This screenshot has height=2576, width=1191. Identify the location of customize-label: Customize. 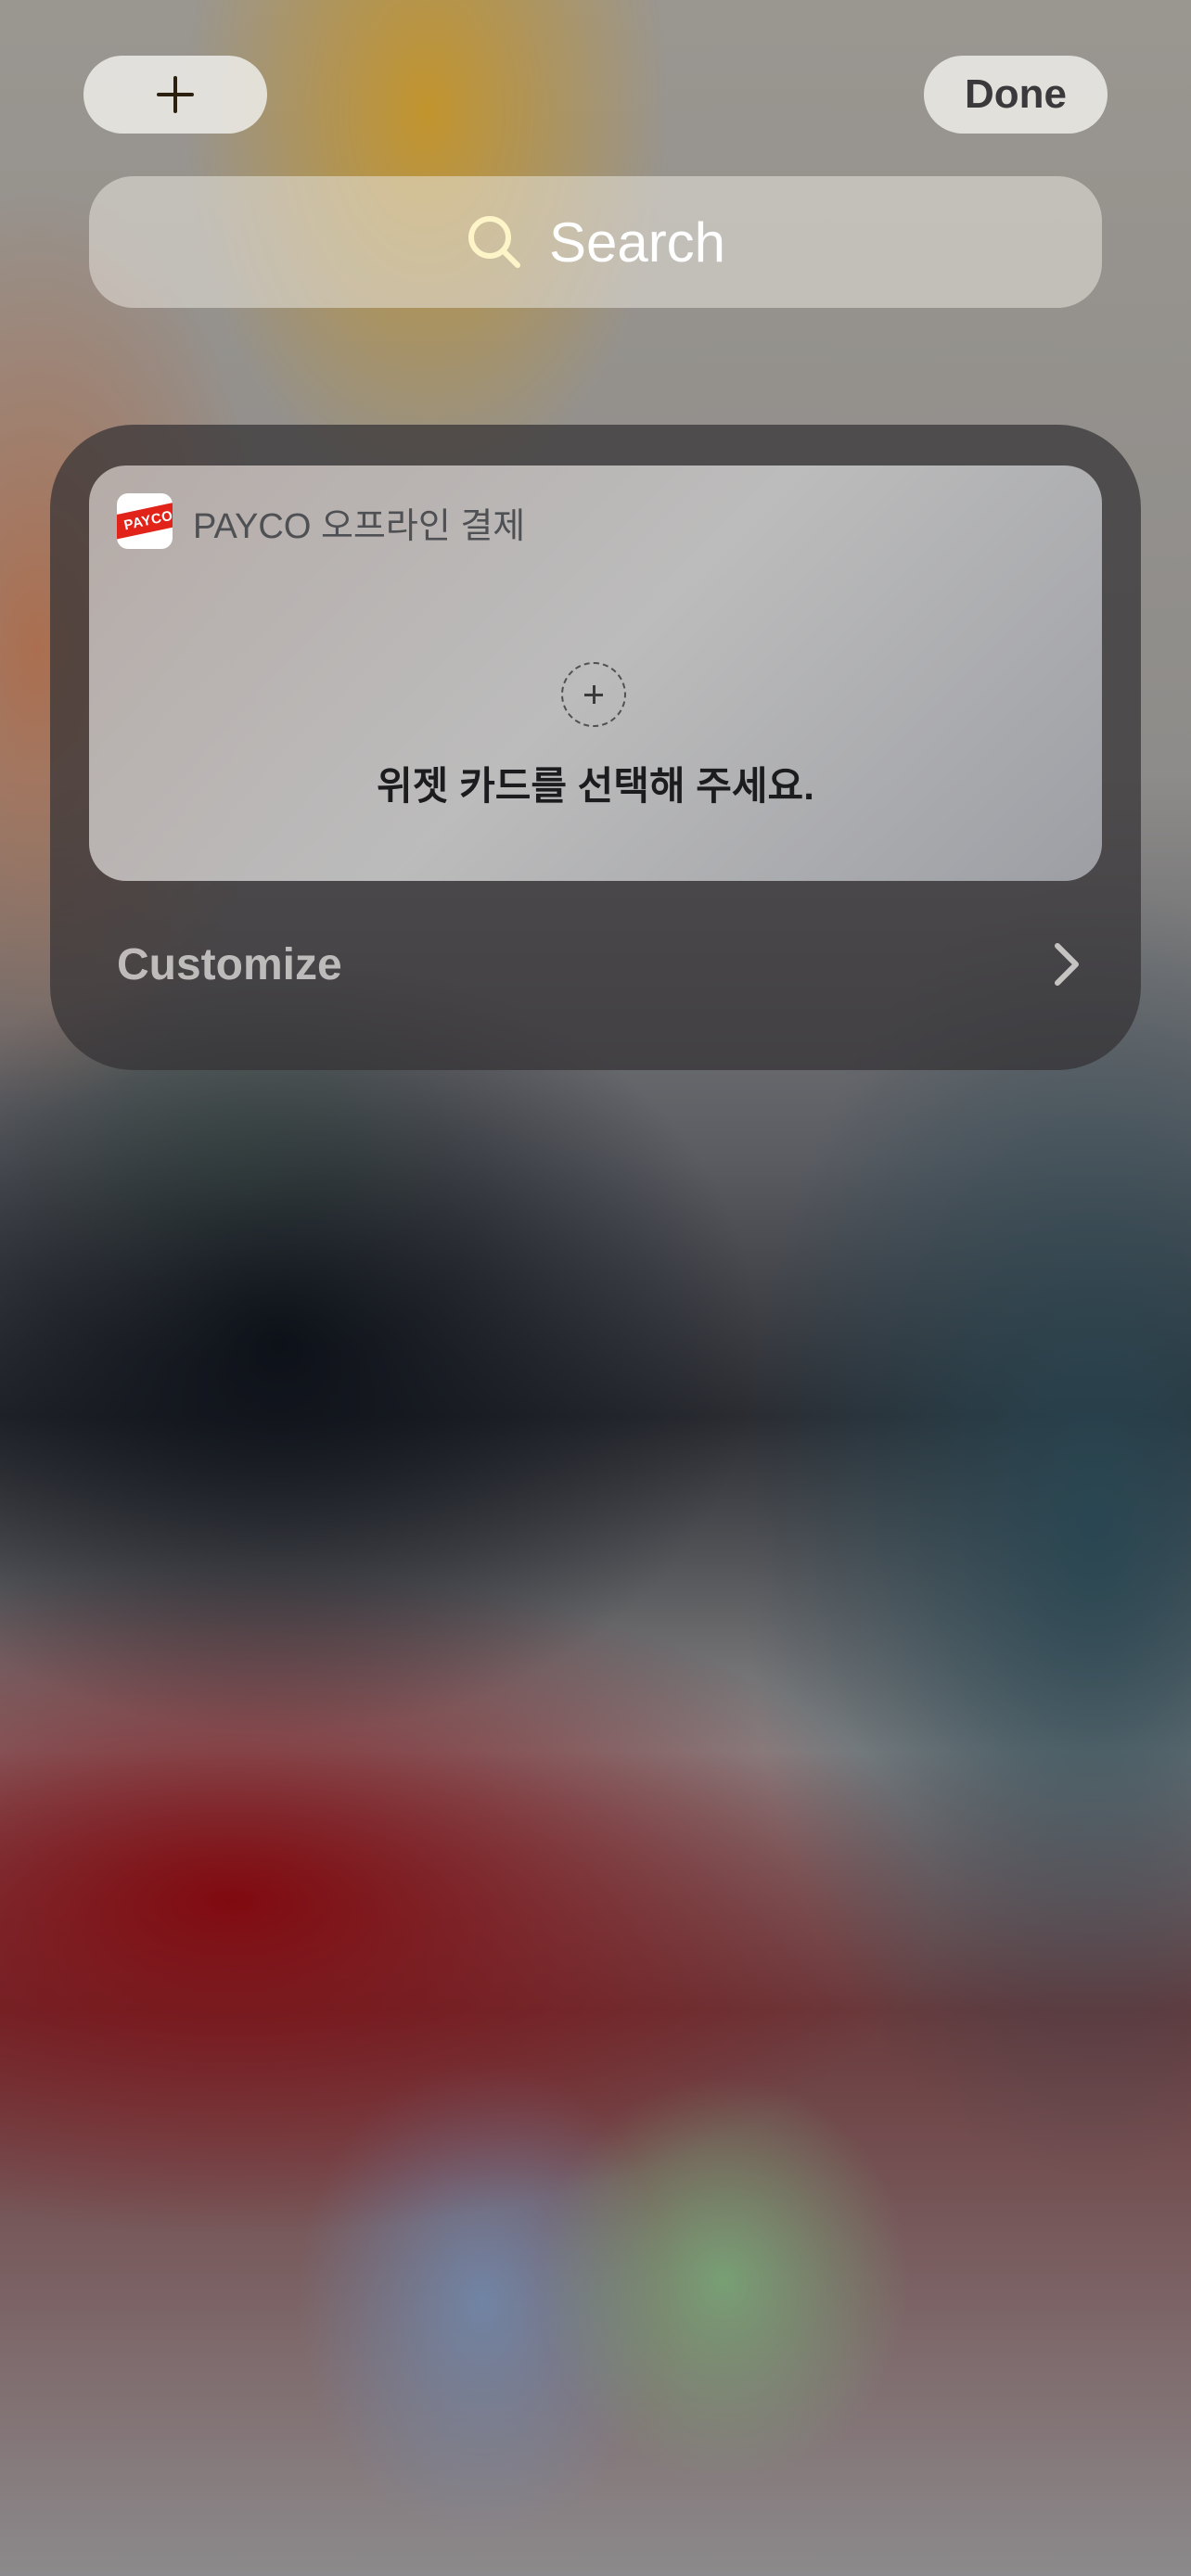
(229, 964).